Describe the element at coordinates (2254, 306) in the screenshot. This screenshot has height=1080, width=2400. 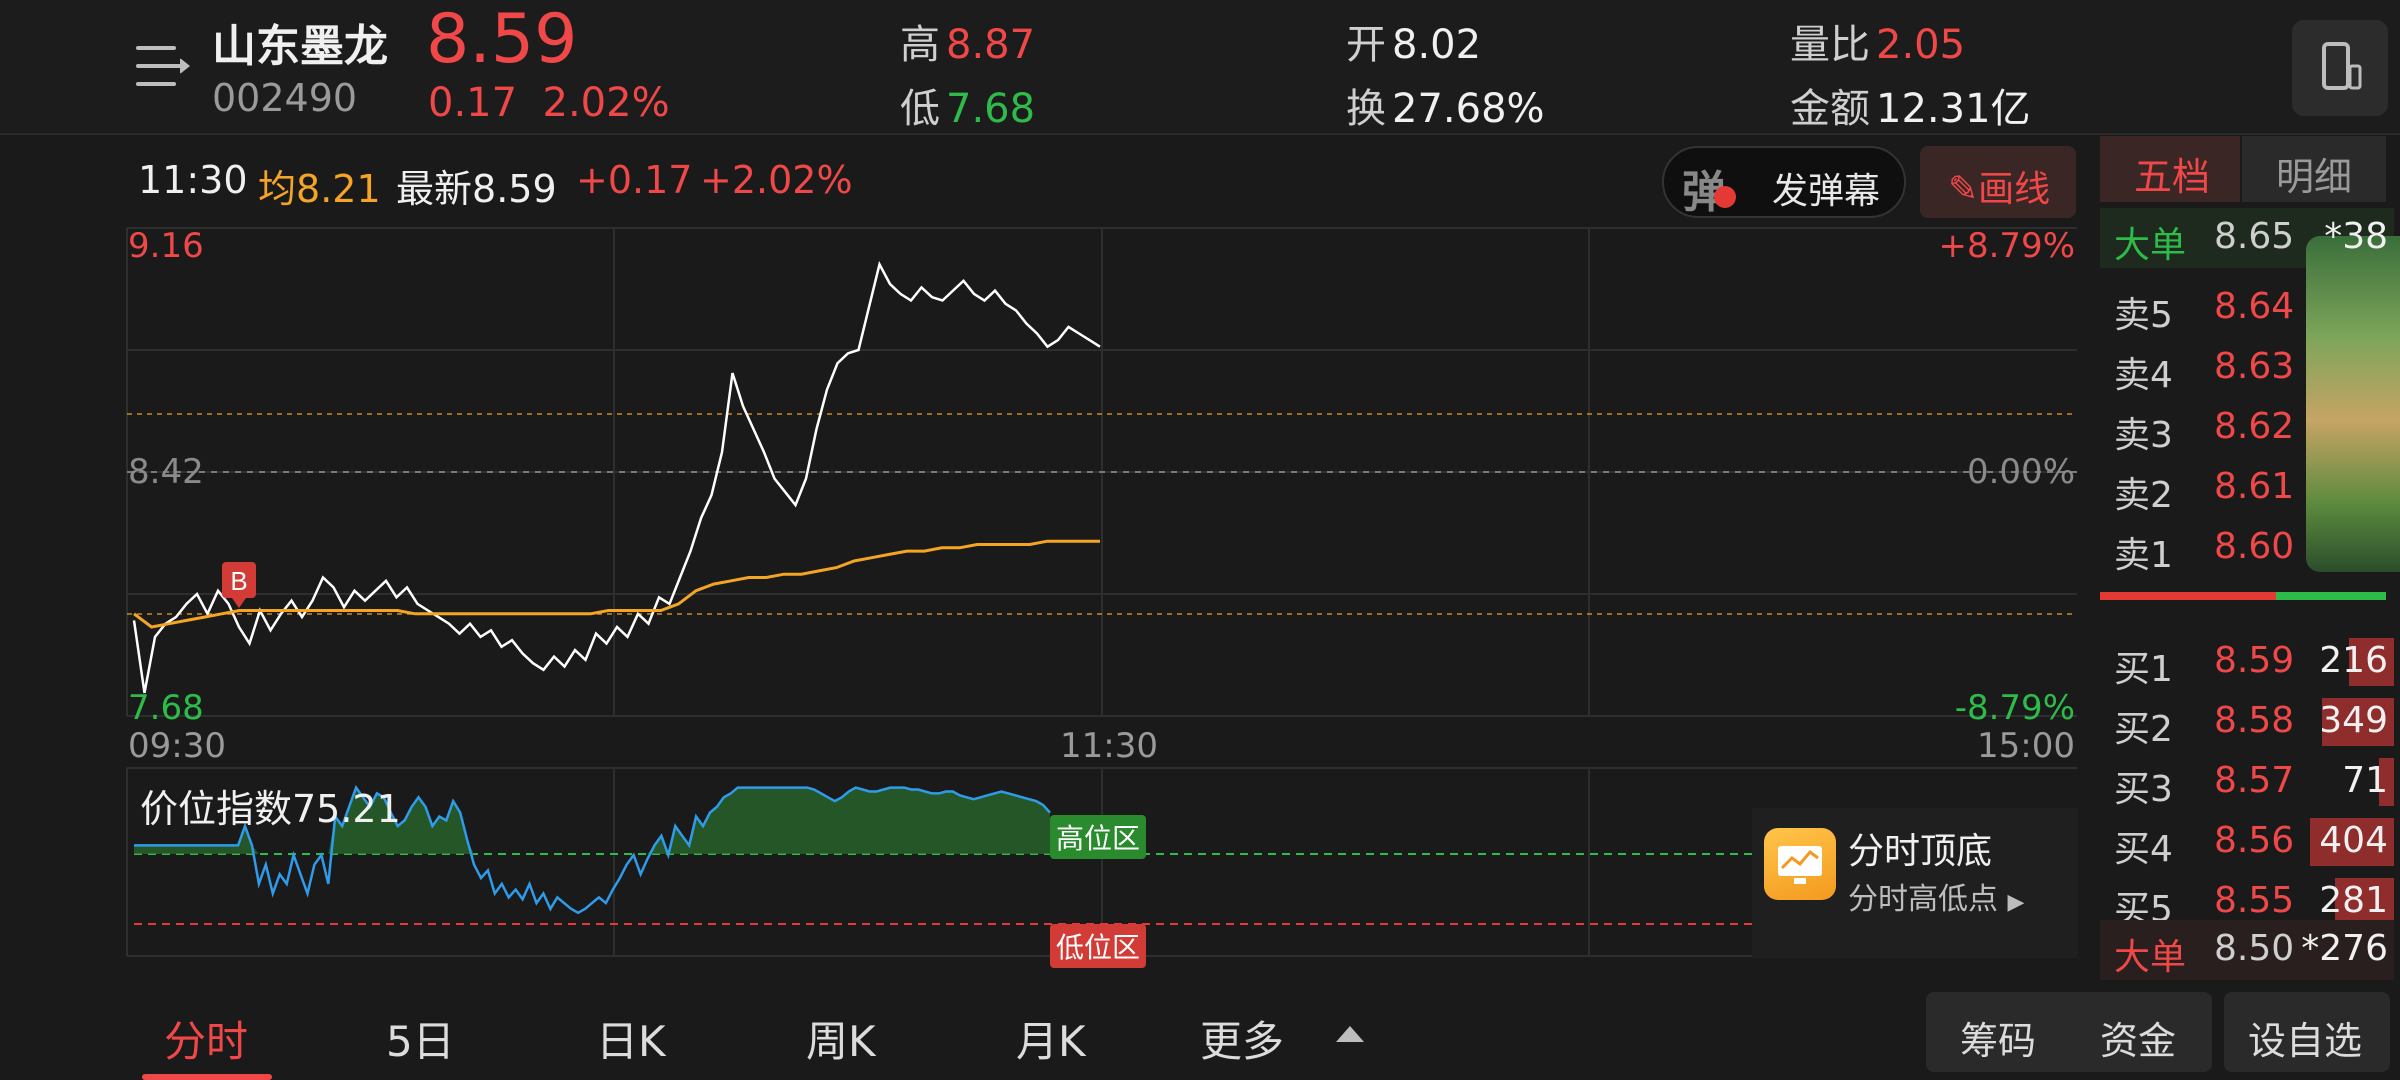
I see `level-price: 8.64` at that location.